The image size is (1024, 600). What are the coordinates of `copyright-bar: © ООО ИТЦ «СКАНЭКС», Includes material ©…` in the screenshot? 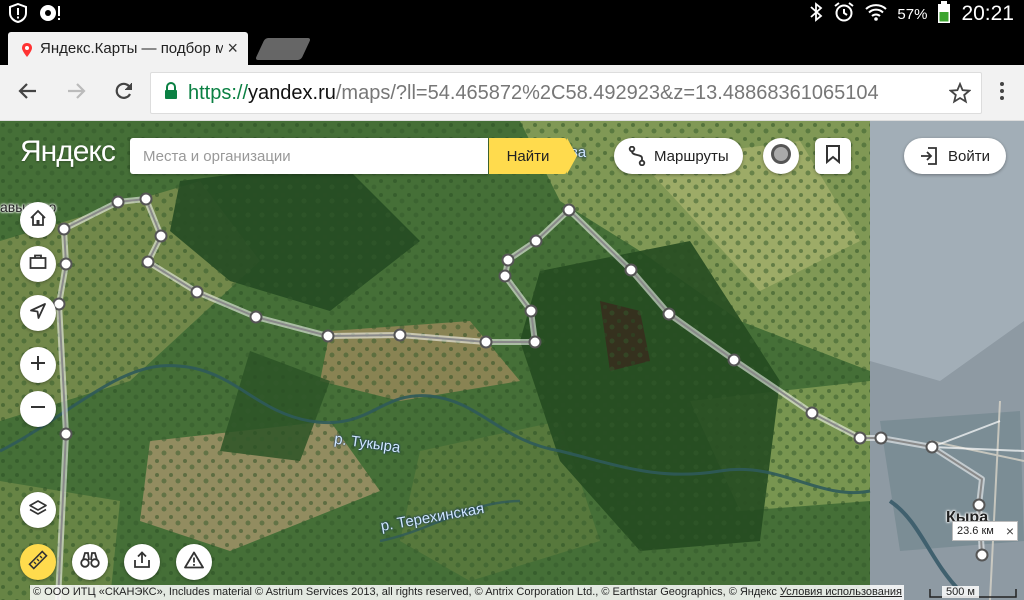 It's located at (467, 592).